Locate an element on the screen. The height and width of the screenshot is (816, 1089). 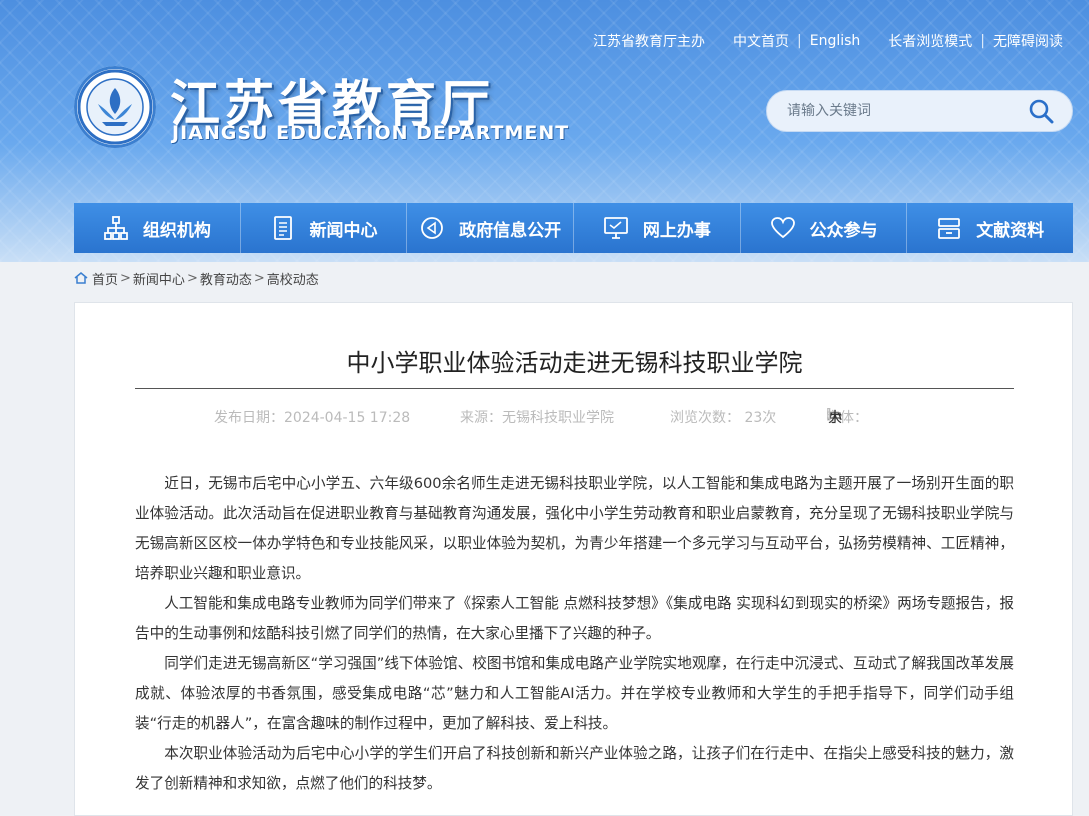
article-source: 来源：无锡科技职业学院 is located at coordinates (537, 418).